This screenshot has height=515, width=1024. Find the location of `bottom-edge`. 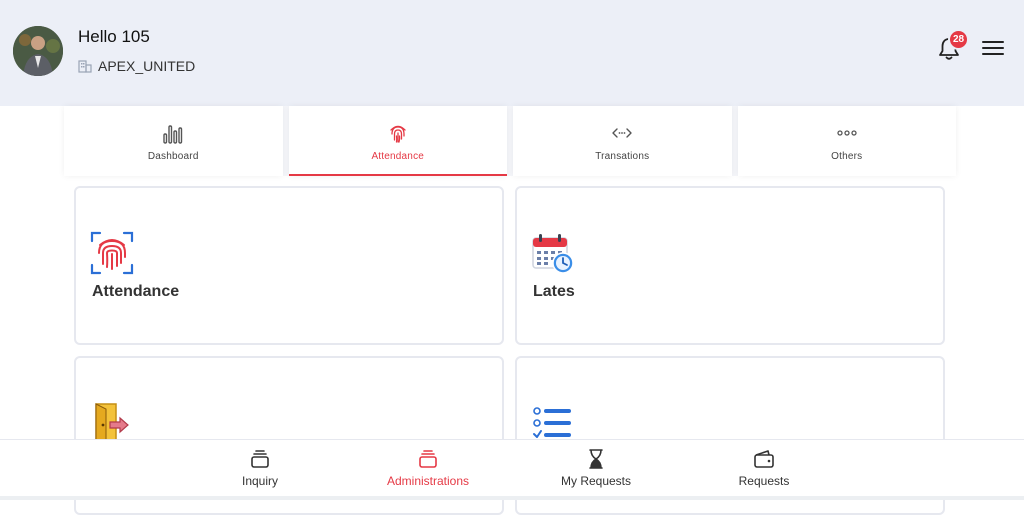

bottom-edge is located at coordinates (512, 498).